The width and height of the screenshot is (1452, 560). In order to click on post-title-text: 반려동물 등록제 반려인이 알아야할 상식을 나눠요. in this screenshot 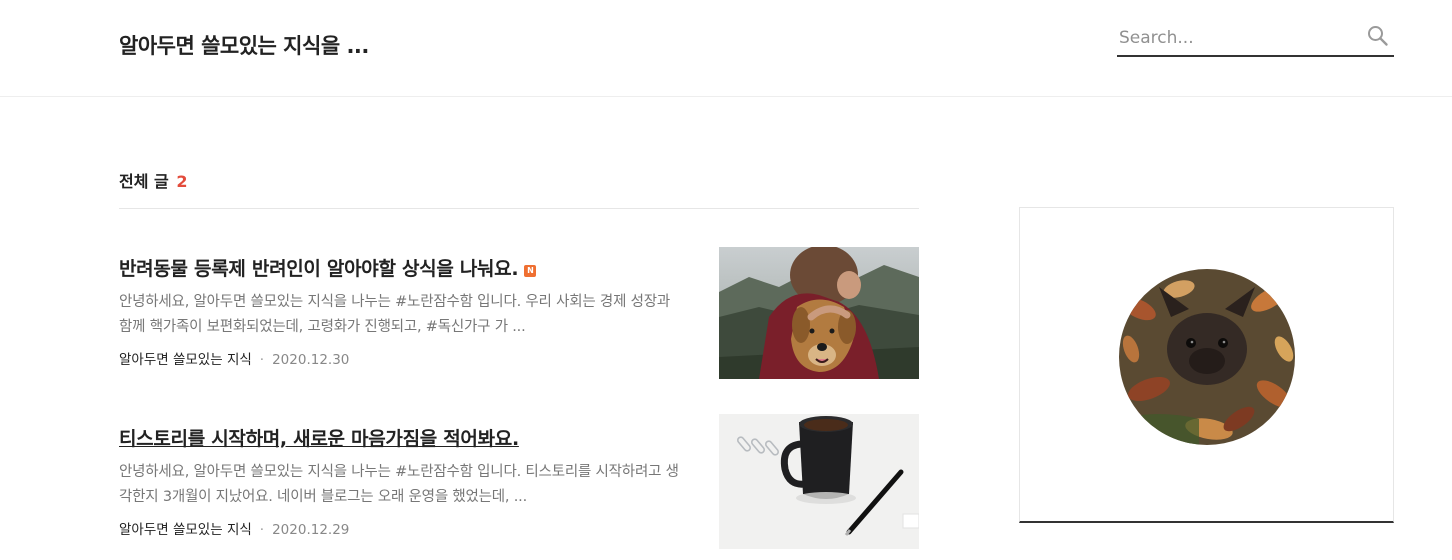, I will do `click(319, 269)`.